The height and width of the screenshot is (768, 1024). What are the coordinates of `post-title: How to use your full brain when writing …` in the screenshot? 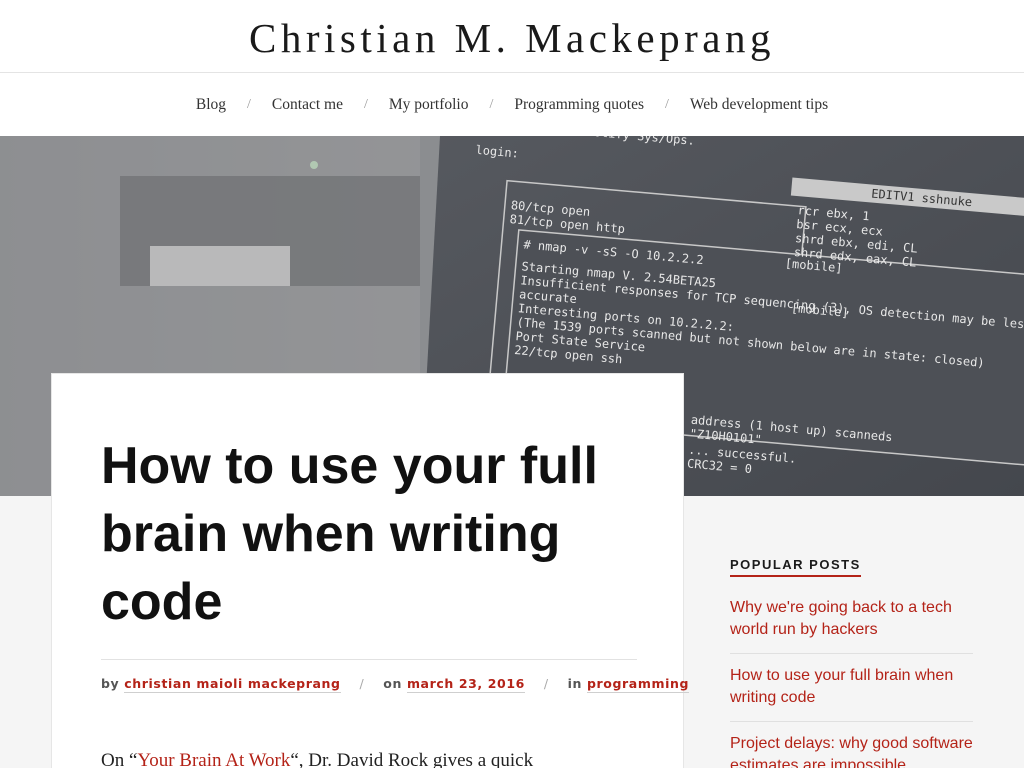 It's located at (371, 534).